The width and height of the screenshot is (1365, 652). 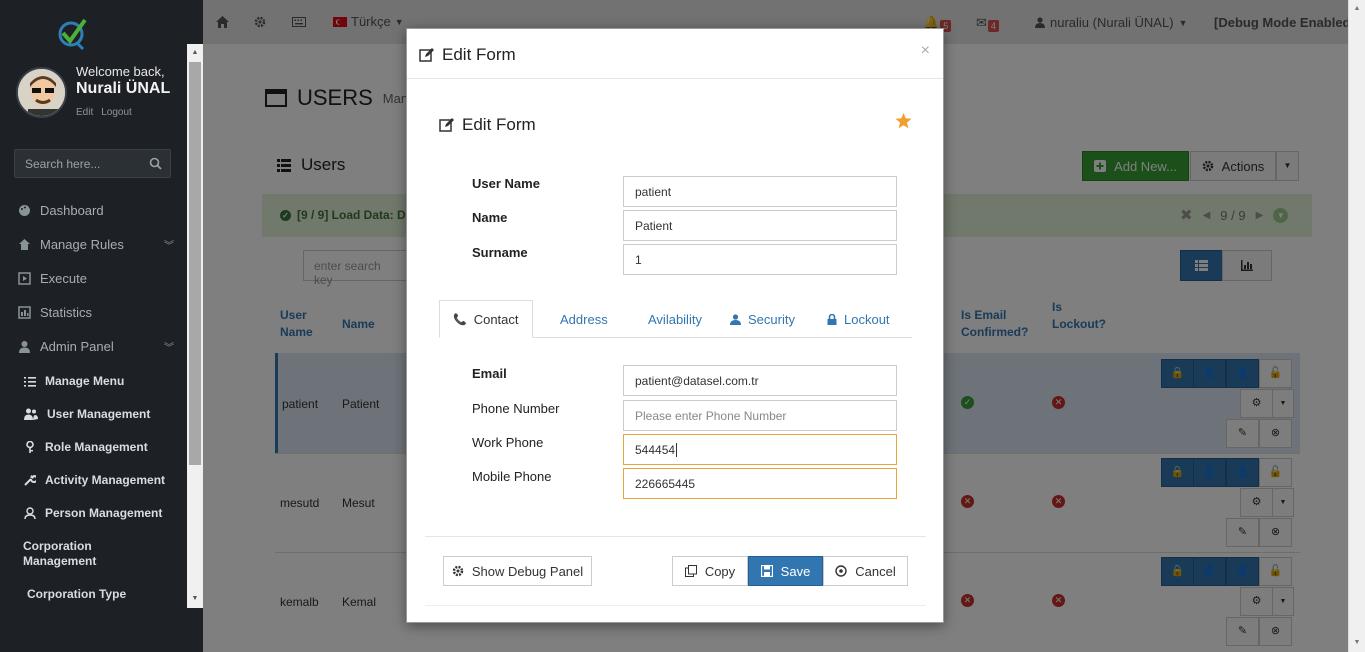 I want to click on sidebar-item-person-management: Person Management, so click(x=93, y=513).